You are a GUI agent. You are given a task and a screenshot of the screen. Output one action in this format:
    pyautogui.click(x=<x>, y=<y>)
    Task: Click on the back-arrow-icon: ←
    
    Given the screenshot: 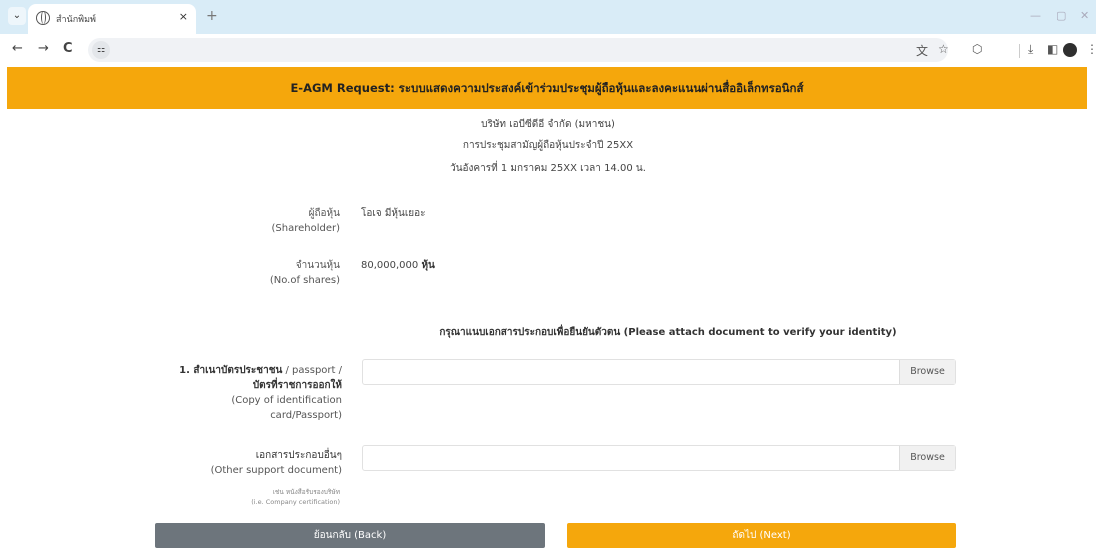 What is the action you would take?
    pyautogui.click(x=17, y=48)
    